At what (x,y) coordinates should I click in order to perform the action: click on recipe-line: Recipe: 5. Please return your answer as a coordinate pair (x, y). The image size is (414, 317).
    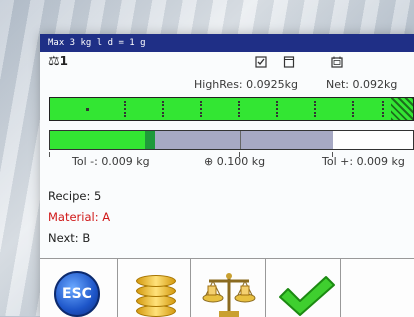
    Looking at the image, I should click on (79, 196).